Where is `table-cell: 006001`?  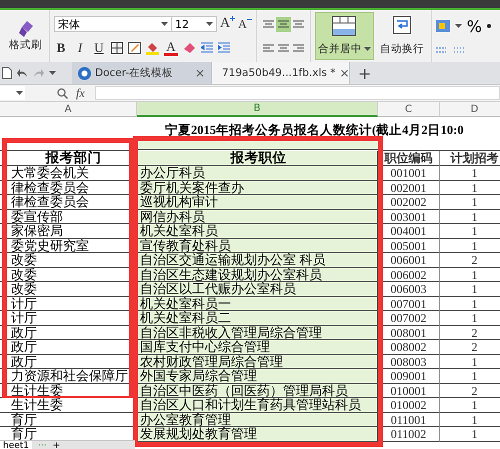
table-cell: 006001 is located at coordinates (409, 260).